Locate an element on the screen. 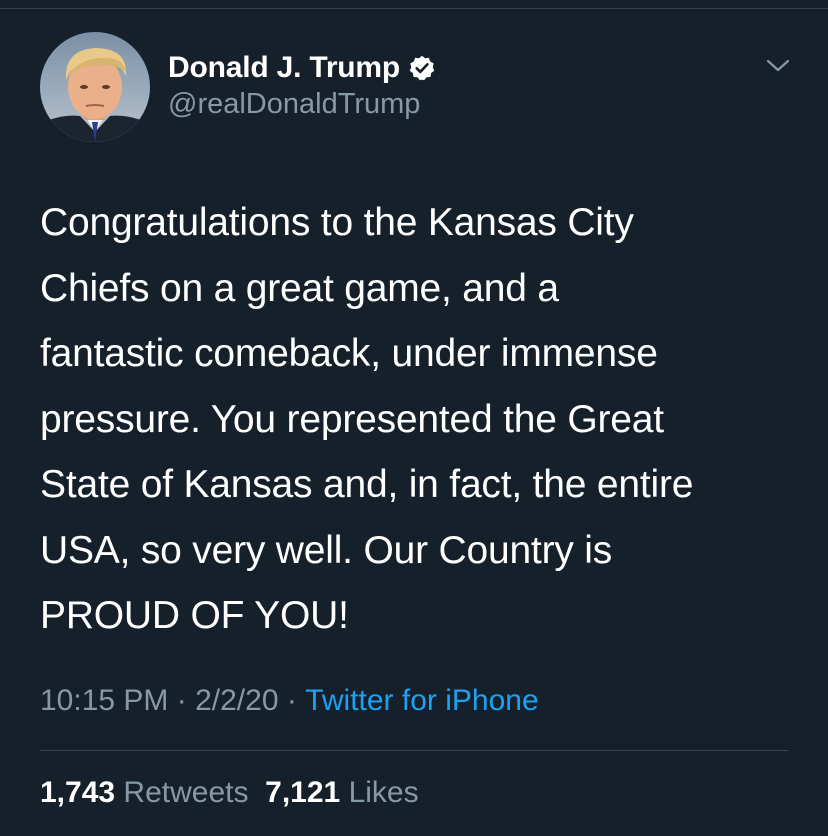 Image resolution: width=828 pixels, height=836 pixels. verified-badge-icon is located at coordinates (422, 68).